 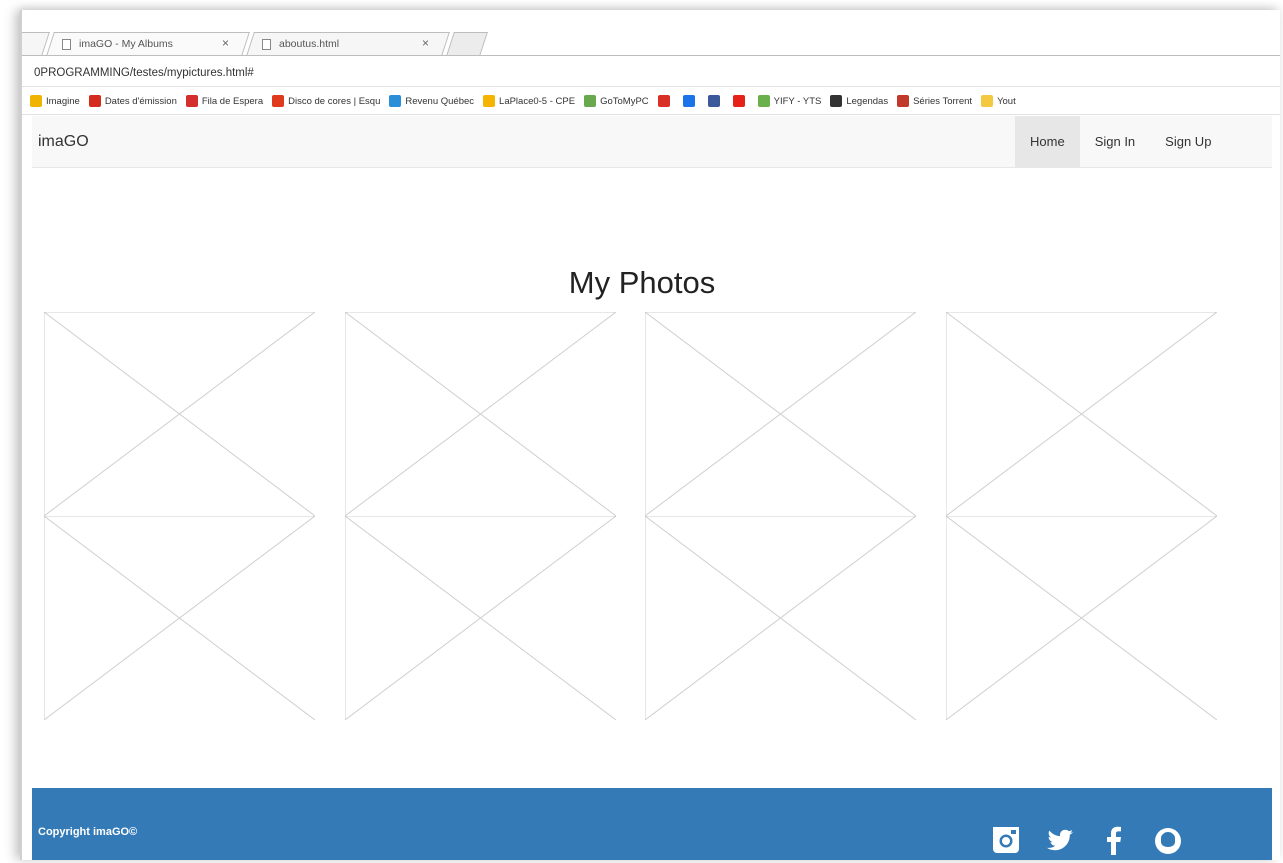 What do you see at coordinates (651, 34) in the screenshot?
I see `tab-strip: imaGO - My Albums × aboutus.html ×` at bounding box center [651, 34].